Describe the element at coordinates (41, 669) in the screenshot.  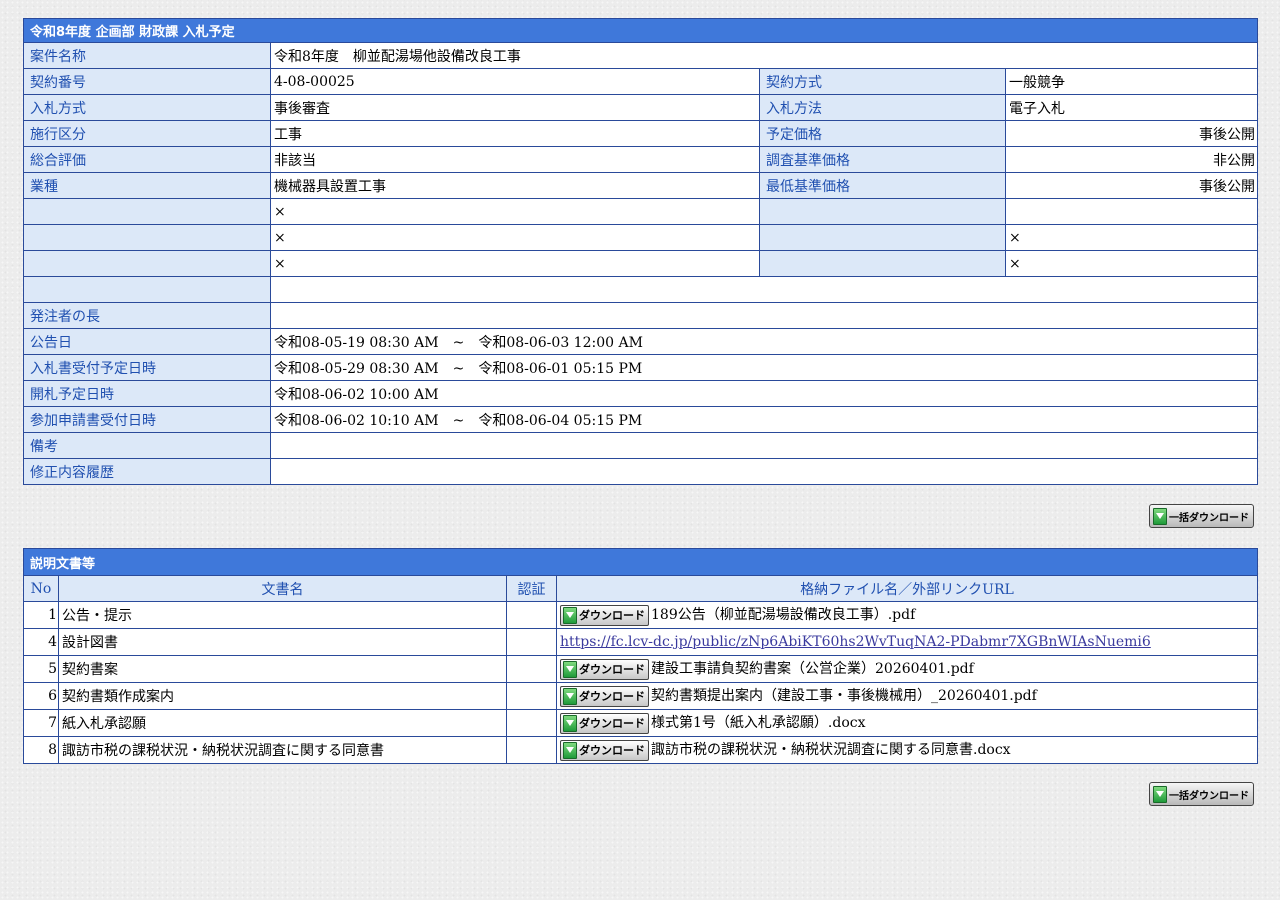
I see `document-no: 5` at that location.